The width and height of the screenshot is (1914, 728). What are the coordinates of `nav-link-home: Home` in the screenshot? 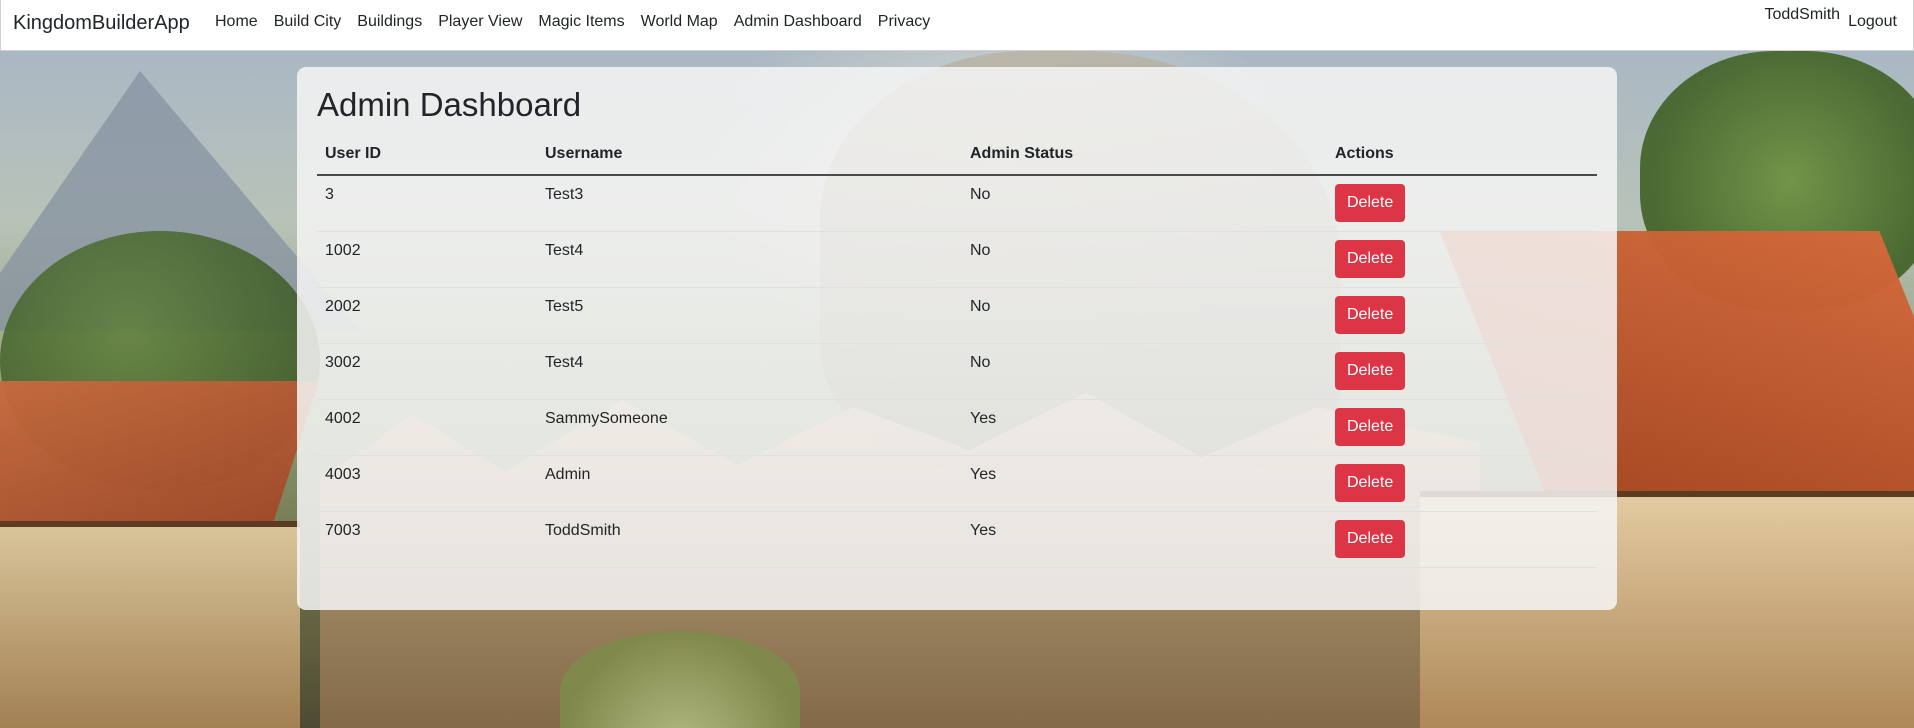 It's located at (236, 22).